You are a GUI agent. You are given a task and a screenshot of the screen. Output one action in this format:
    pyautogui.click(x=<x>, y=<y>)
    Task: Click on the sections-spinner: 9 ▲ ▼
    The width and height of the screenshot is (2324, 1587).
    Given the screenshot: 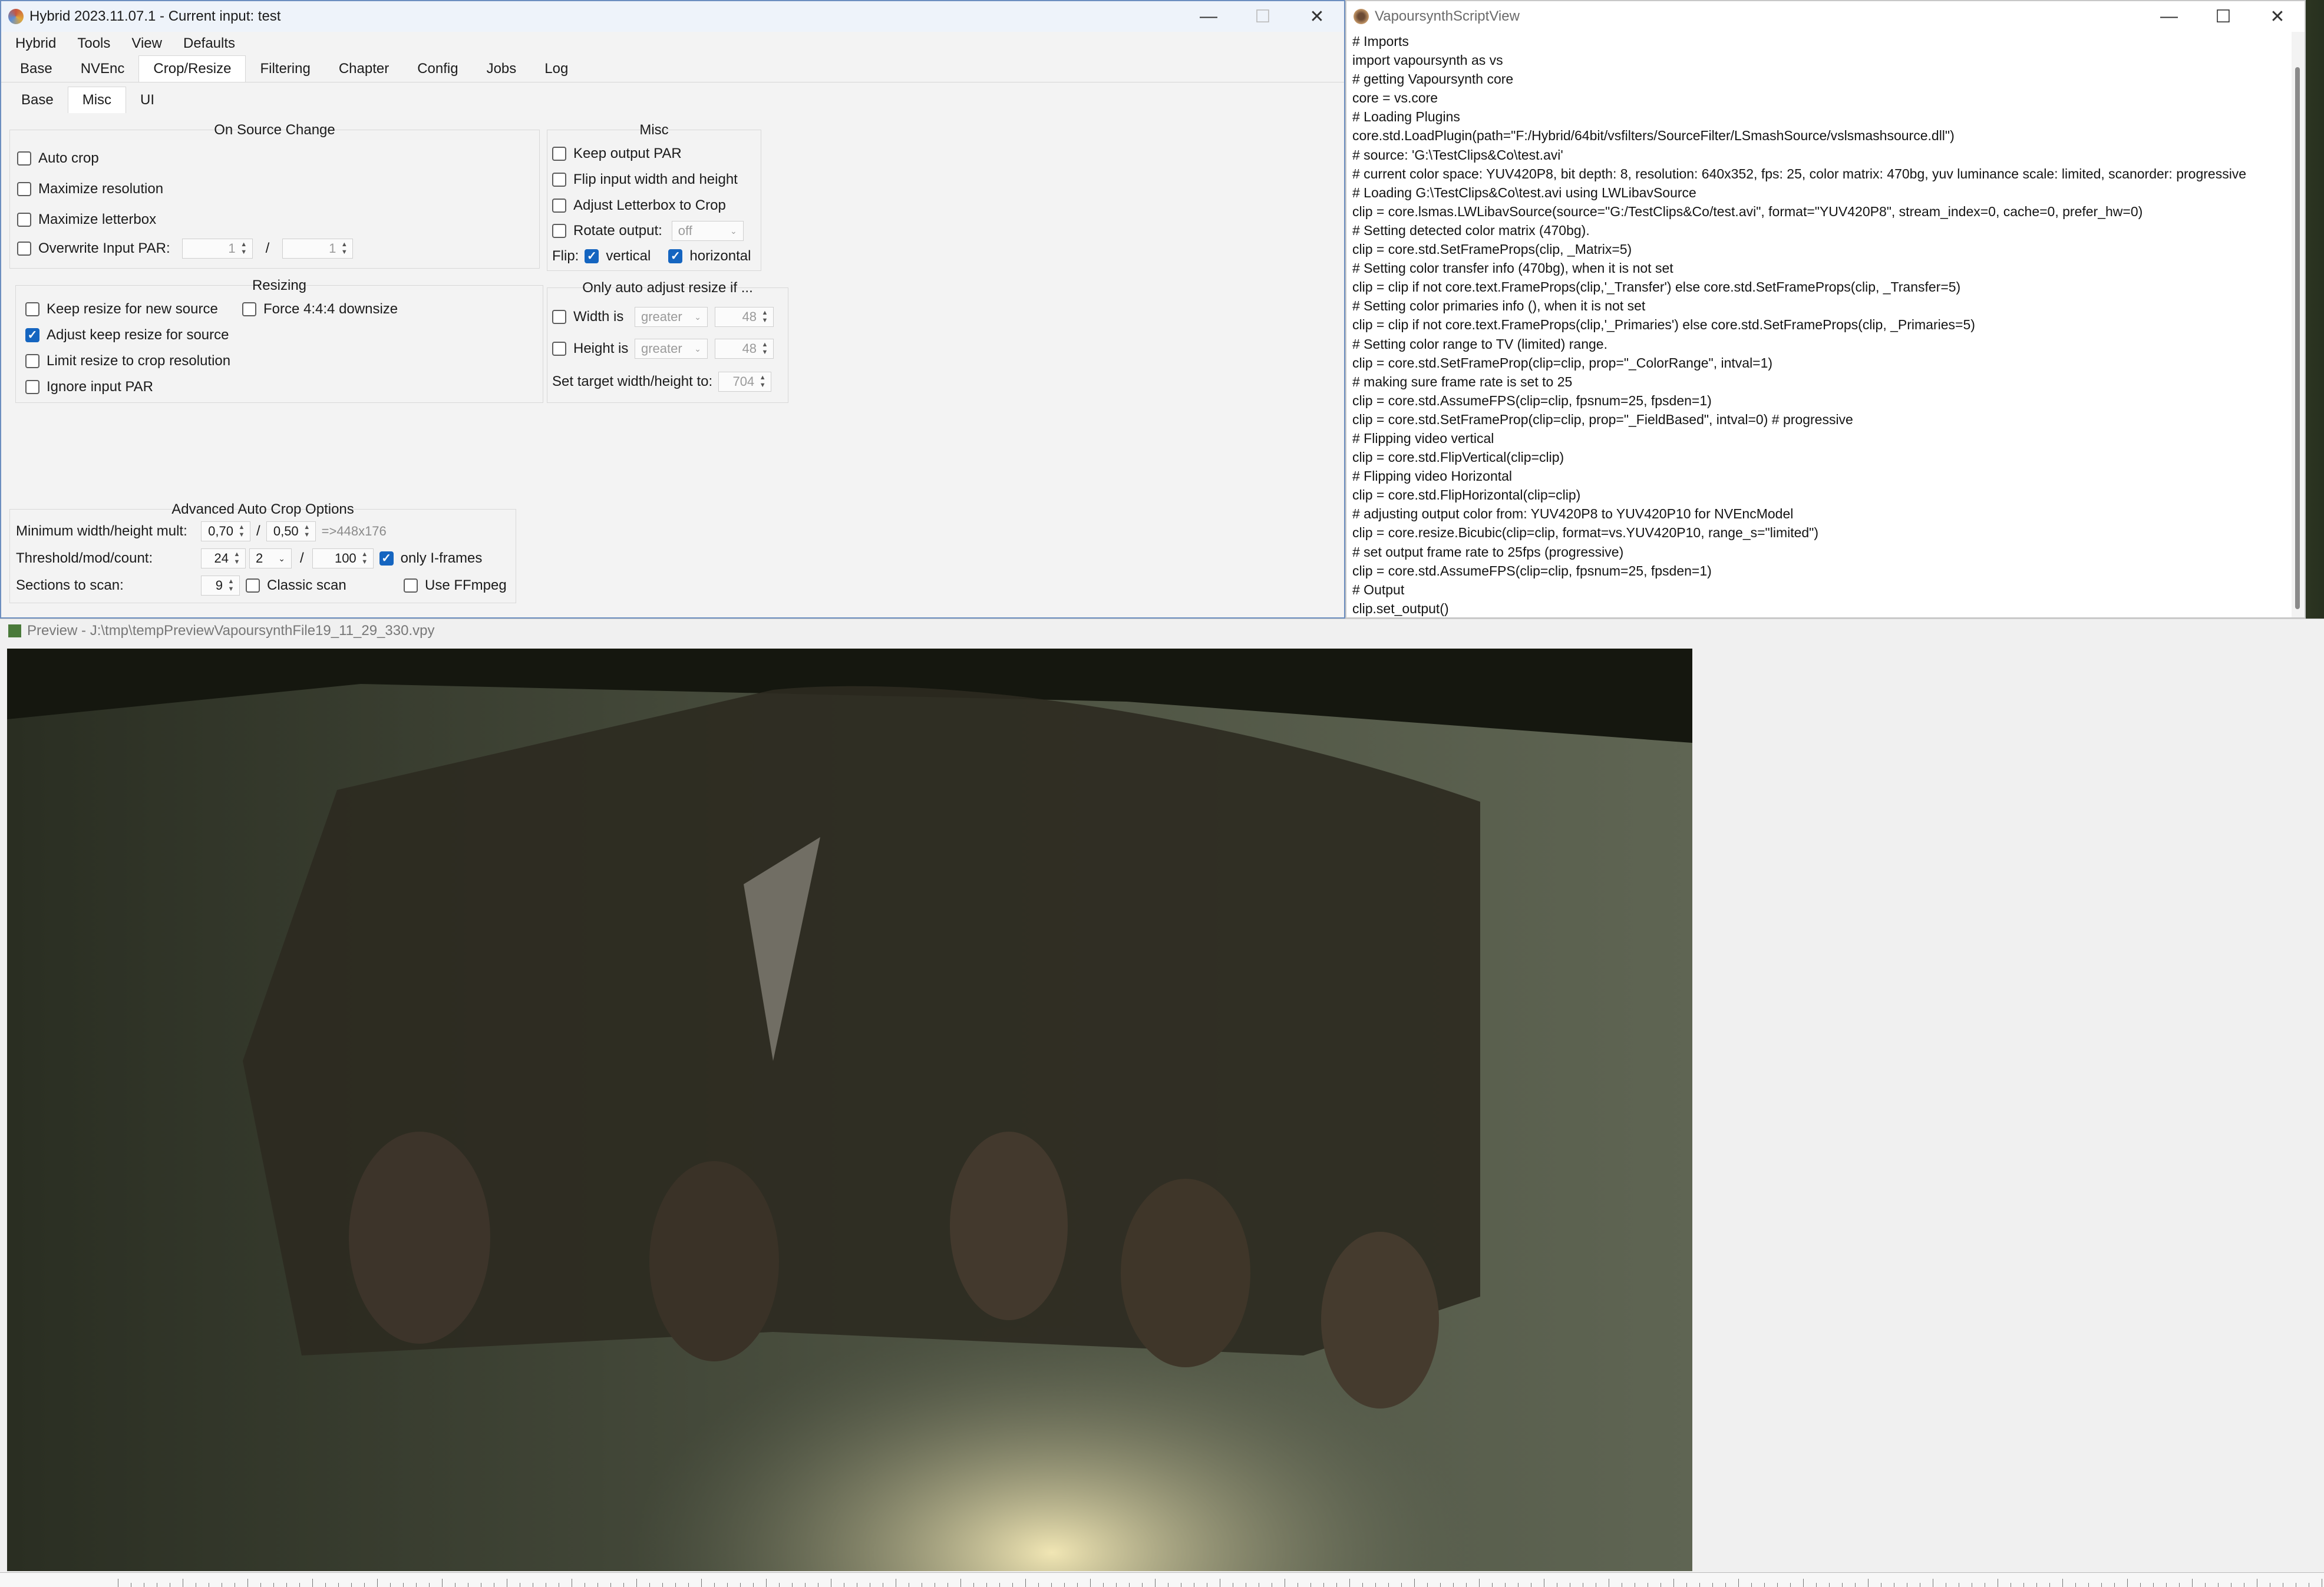 What is the action you would take?
    pyautogui.click(x=220, y=586)
    